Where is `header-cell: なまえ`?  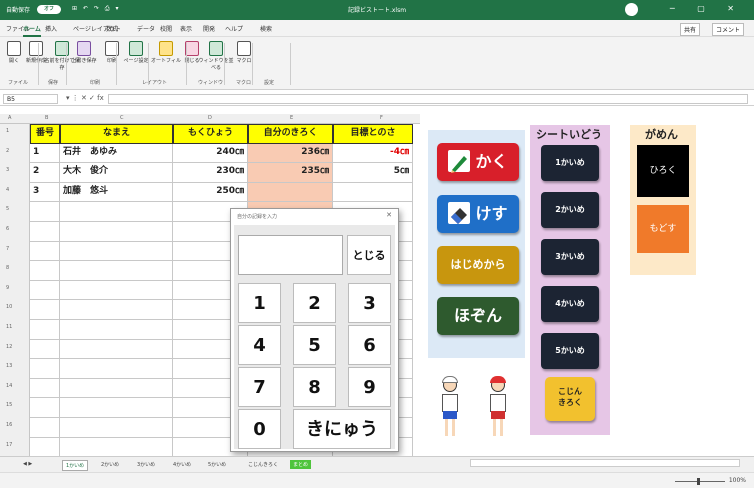
header-cell: なまえ is located at coordinates (116, 134).